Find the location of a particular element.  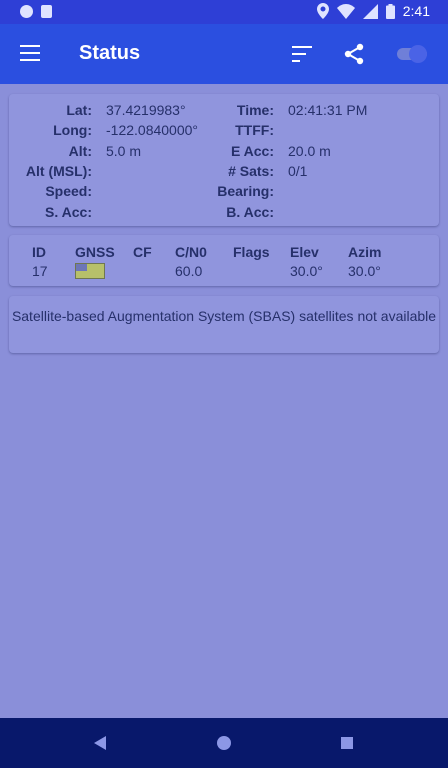

e-acc-value: 20.0 m is located at coordinates (309, 151).